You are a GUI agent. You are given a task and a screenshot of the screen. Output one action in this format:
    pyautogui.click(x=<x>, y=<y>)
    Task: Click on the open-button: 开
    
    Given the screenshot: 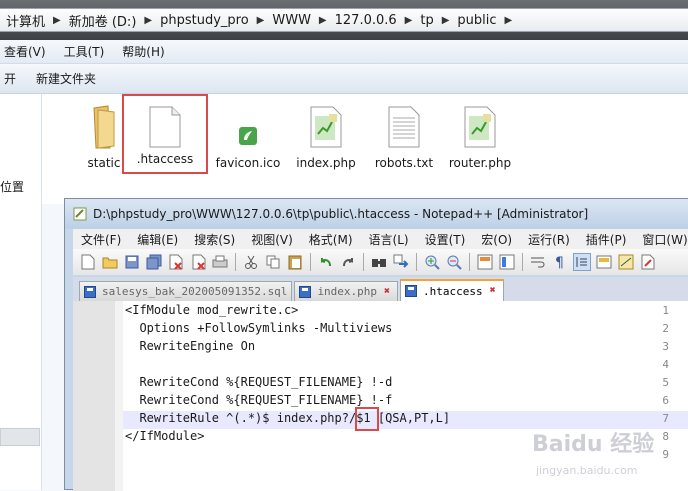 What is the action you would take?
    pyautogui.click(x=16, y=78)
    